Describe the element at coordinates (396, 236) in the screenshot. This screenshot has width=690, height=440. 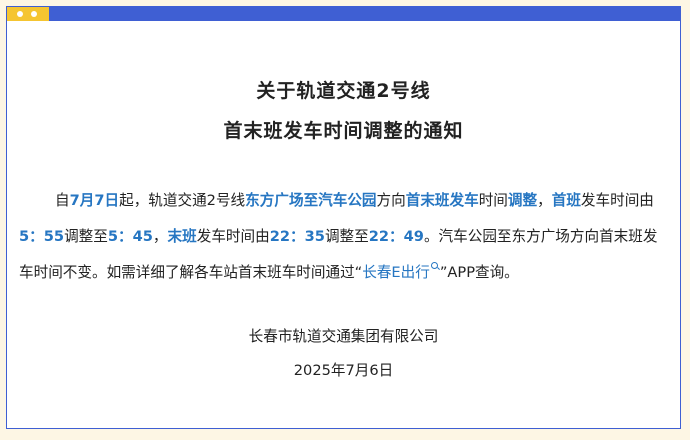
I see `highlight-last-train-new-time: 22：49` at that location.